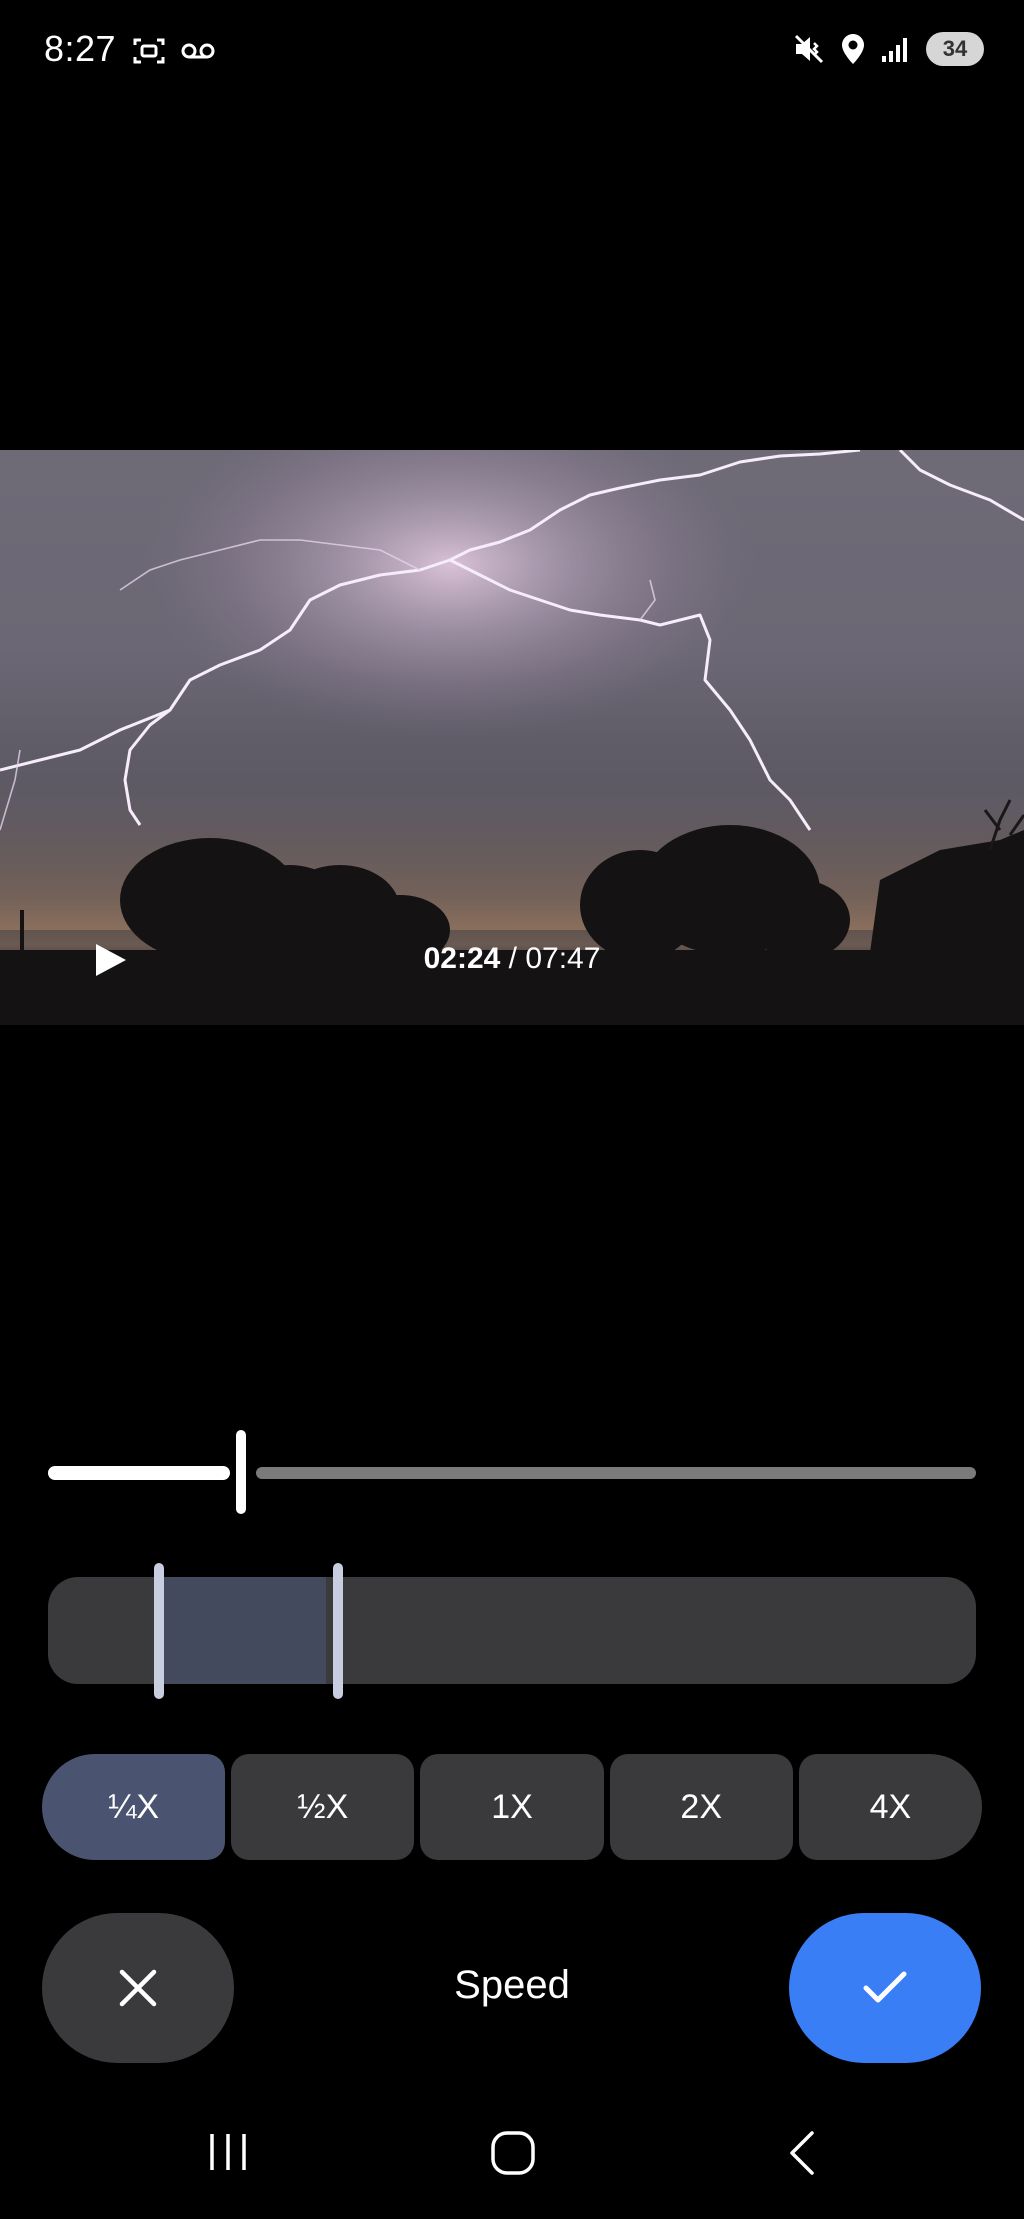 This screenshot has height=2219, width=1024. Describe the element at coordinates (512, 1631) in the screenshot. I see `speed-range-track` at that location.